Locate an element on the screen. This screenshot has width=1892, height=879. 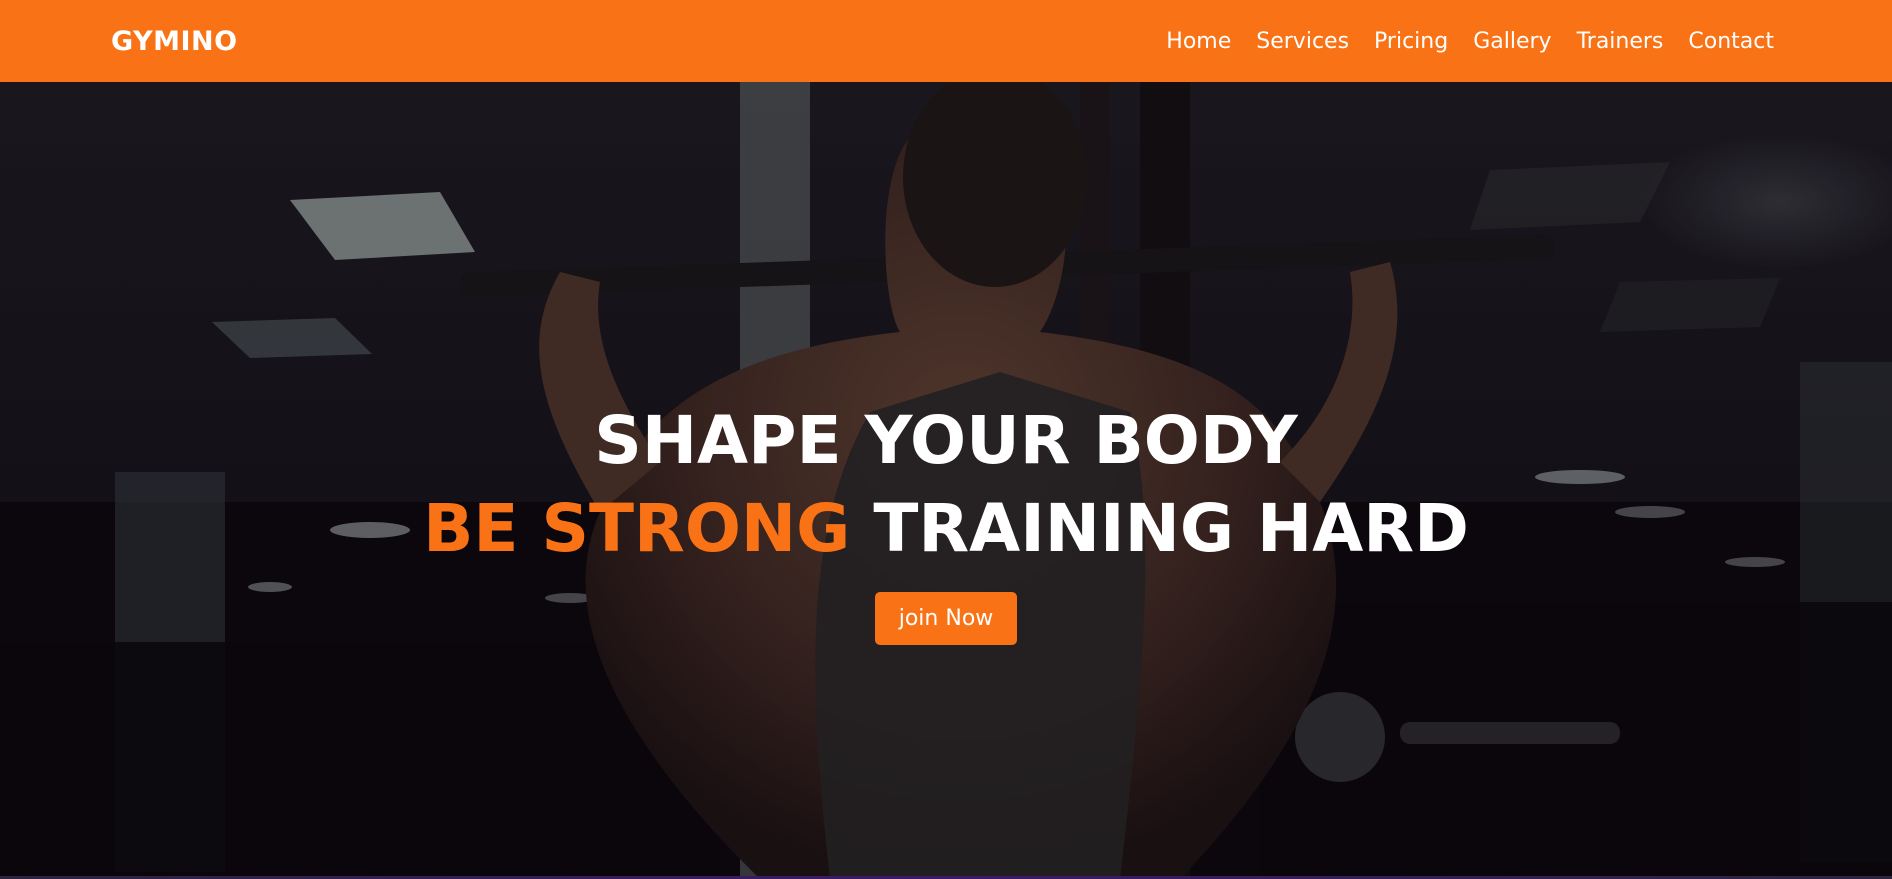
nav-link-pricing: Pricing is located at coordinates (1411, 41).